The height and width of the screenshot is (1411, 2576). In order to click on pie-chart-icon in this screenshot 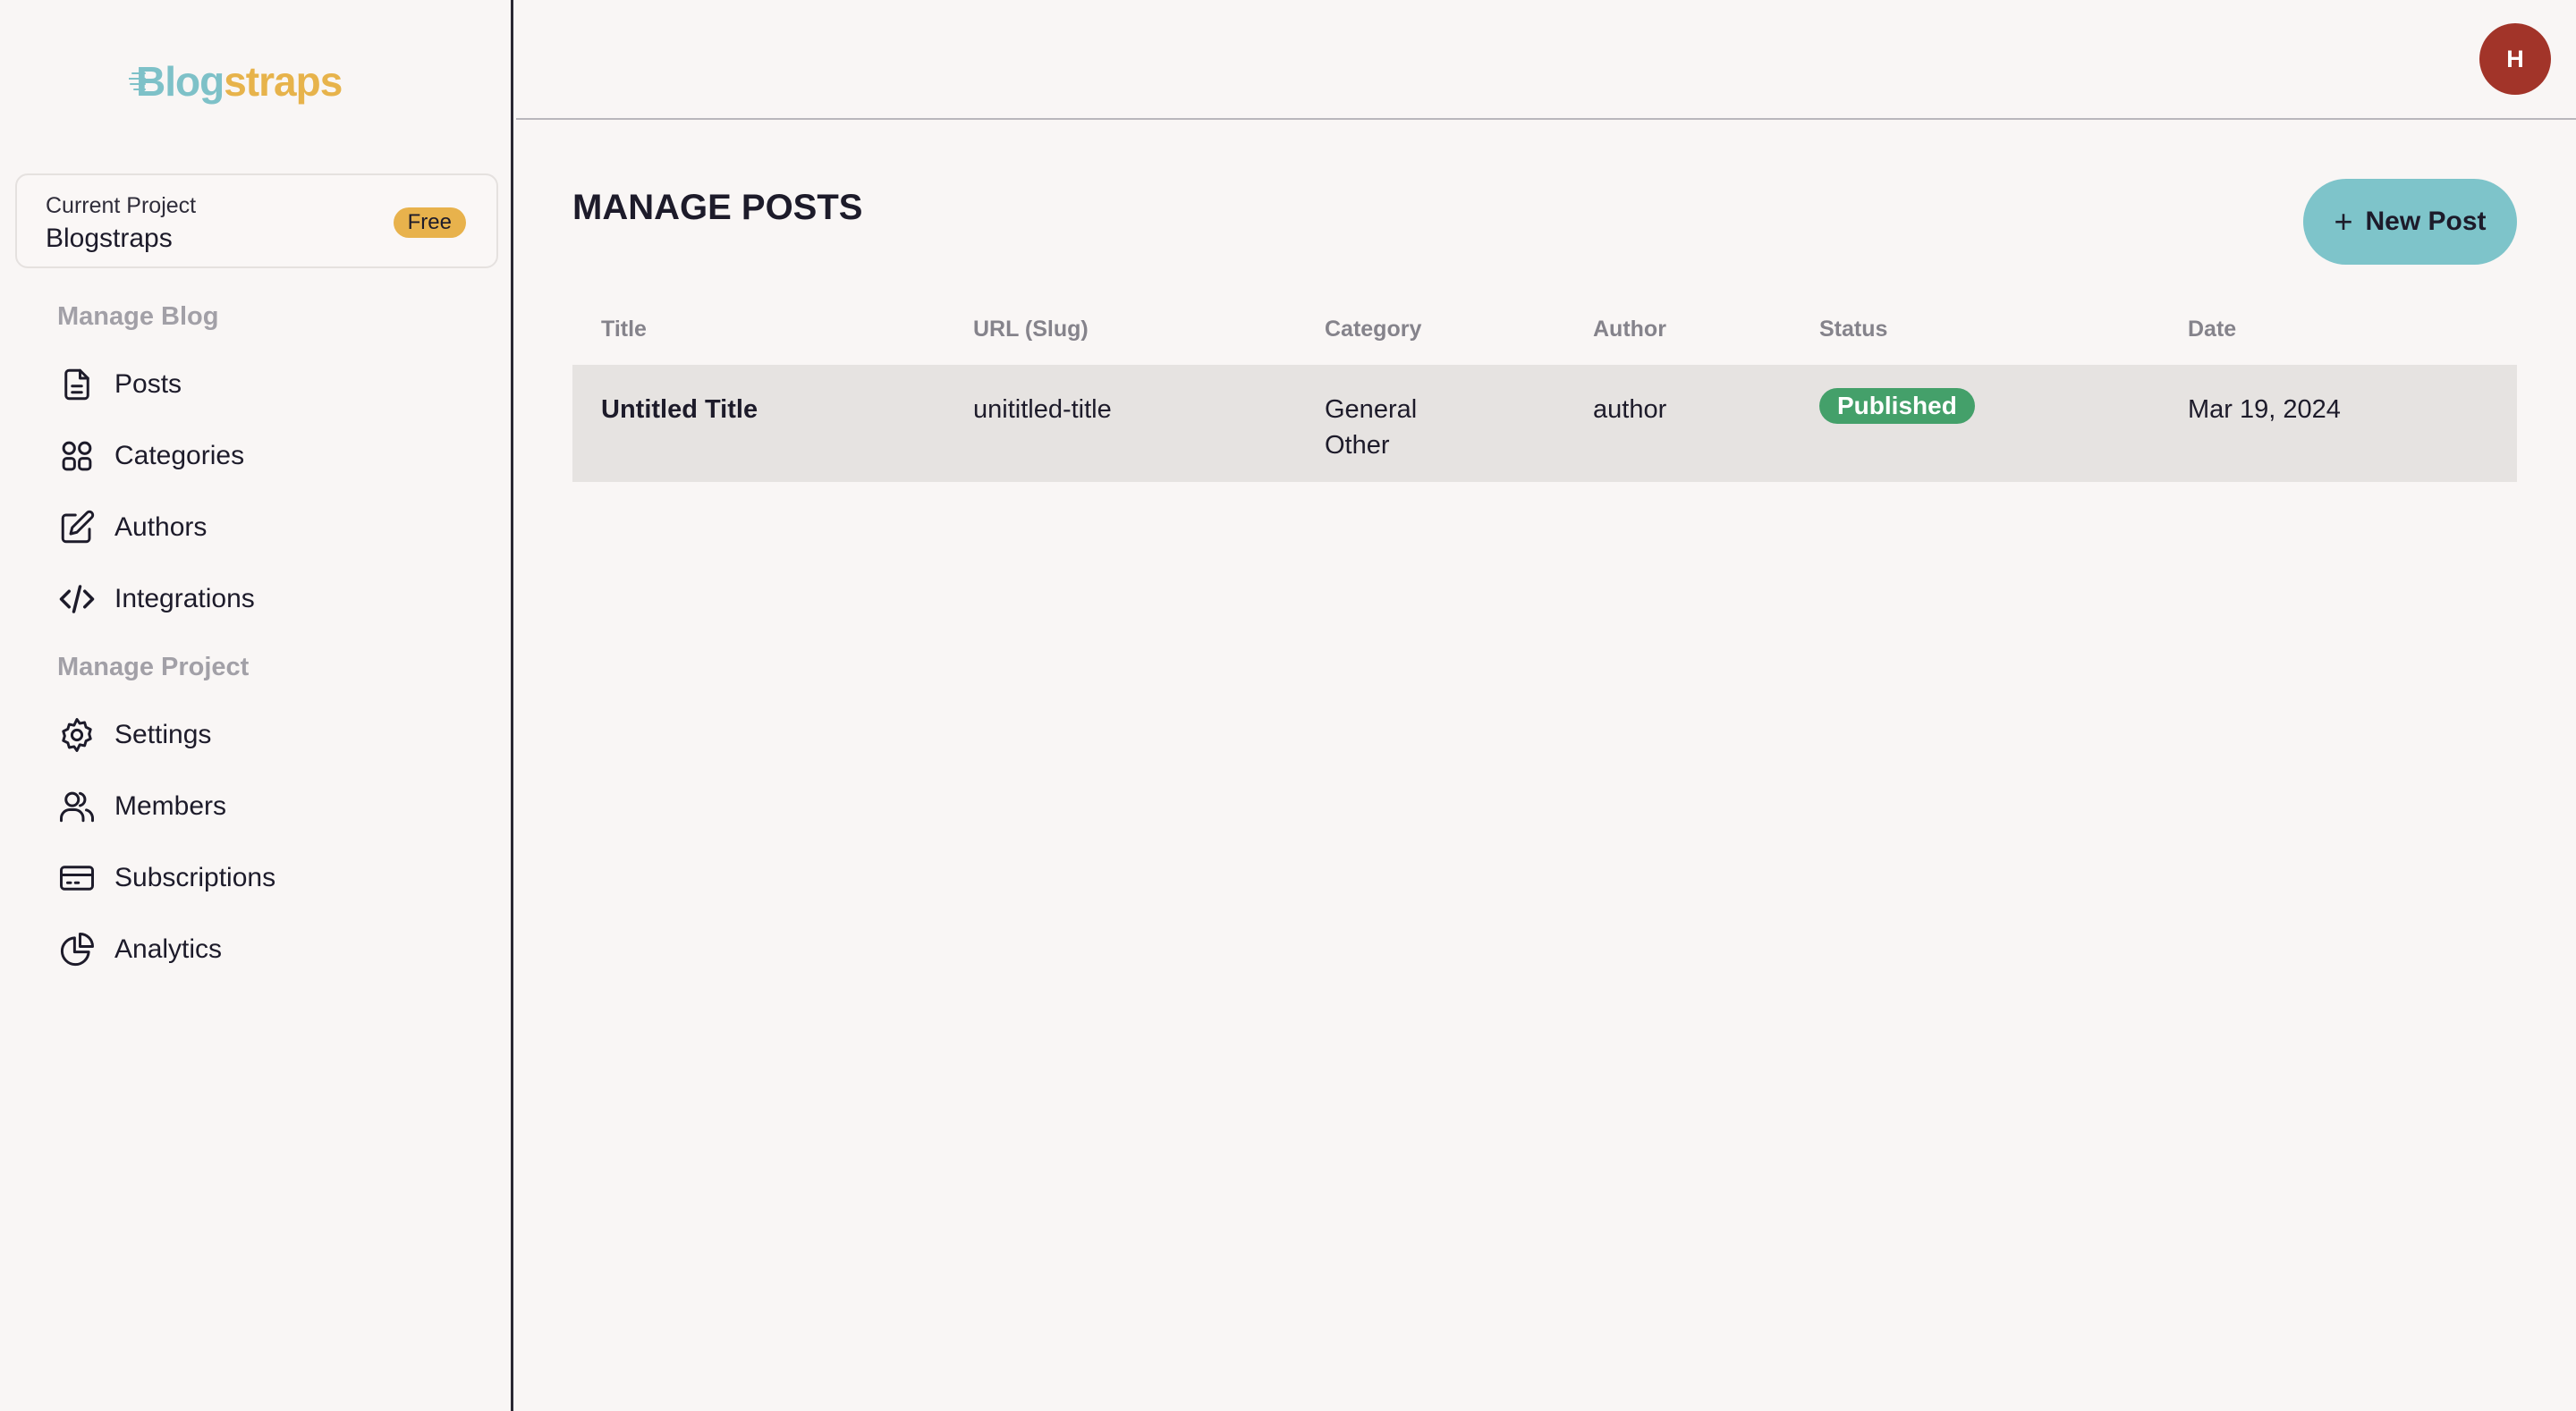, I will do `click(77, 950)`.